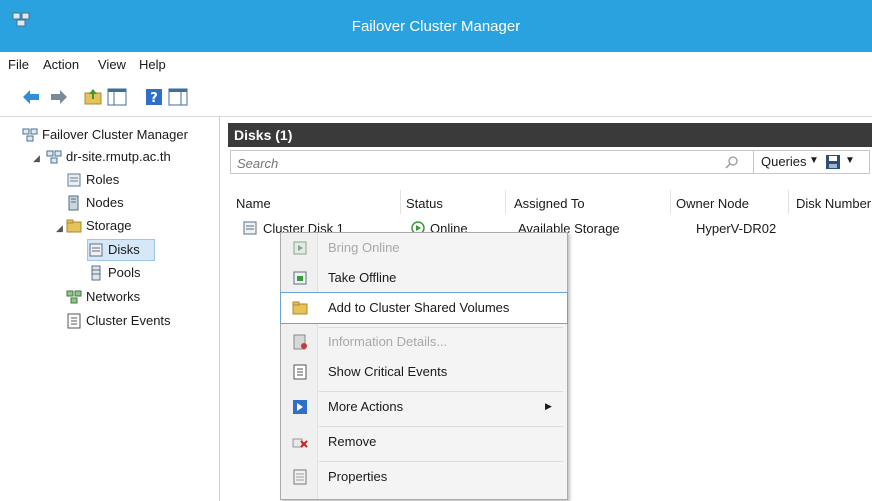 This screenshot has width=872, height=501. Describe the element at coordinates (96, 250) in the screenshot. I see `disks-icon` at that location.